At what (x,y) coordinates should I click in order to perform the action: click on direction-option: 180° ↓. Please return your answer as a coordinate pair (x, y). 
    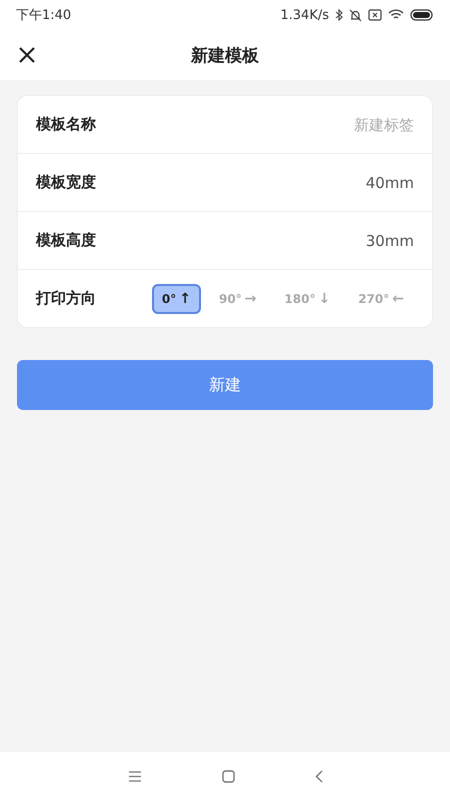
    Looking at the image, I should click on (307, 299).